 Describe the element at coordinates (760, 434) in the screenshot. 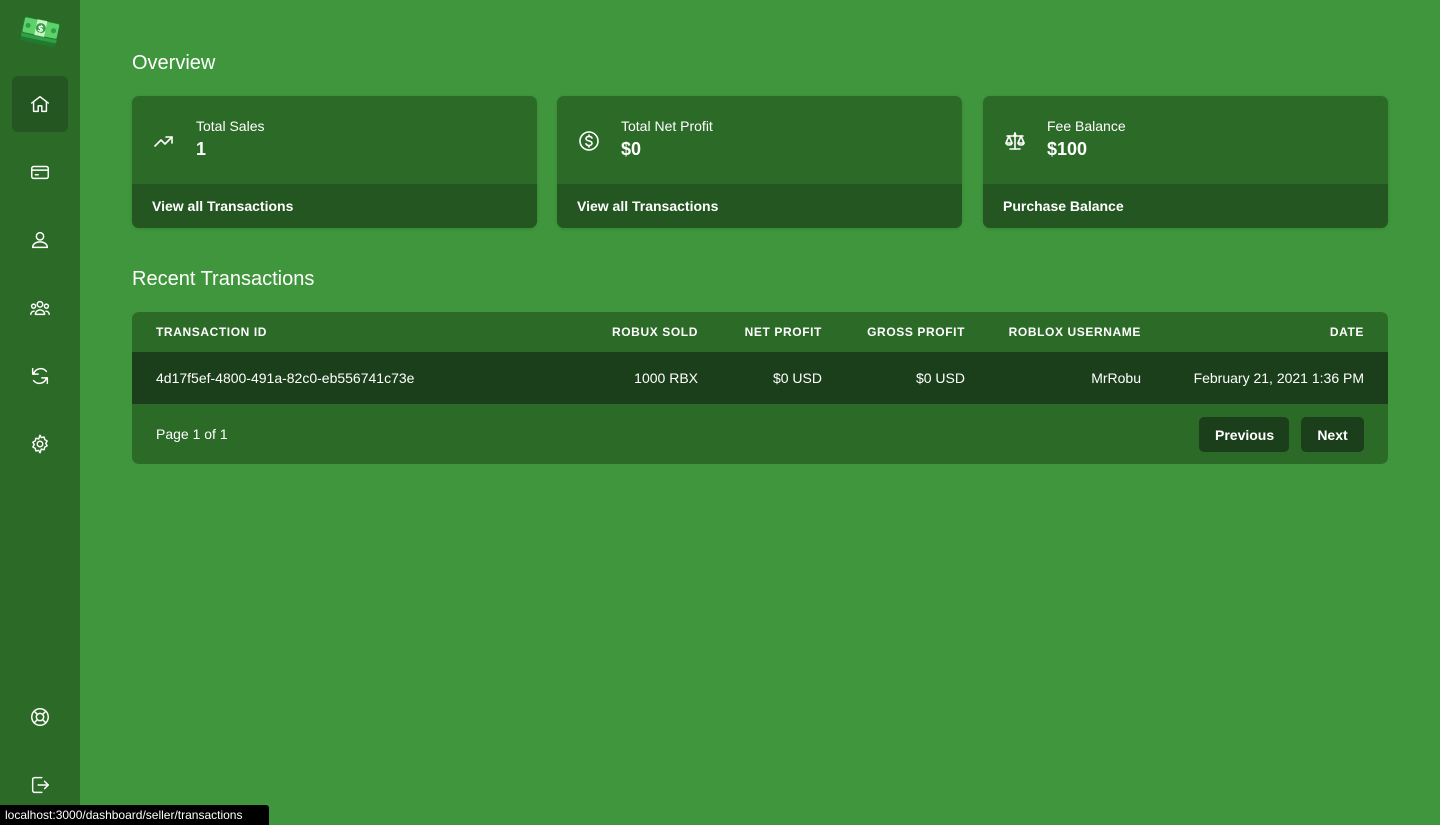

I see `pagination: Page 1 of 1 Previous Next` at that location.